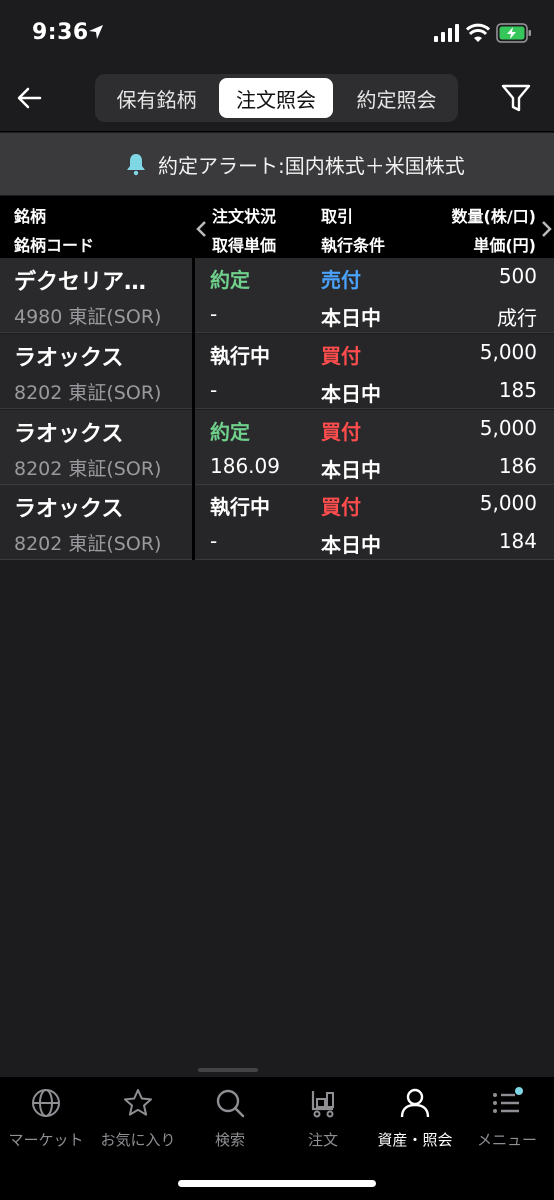  I want to click on status-time: 9:36, so click(60, 32).